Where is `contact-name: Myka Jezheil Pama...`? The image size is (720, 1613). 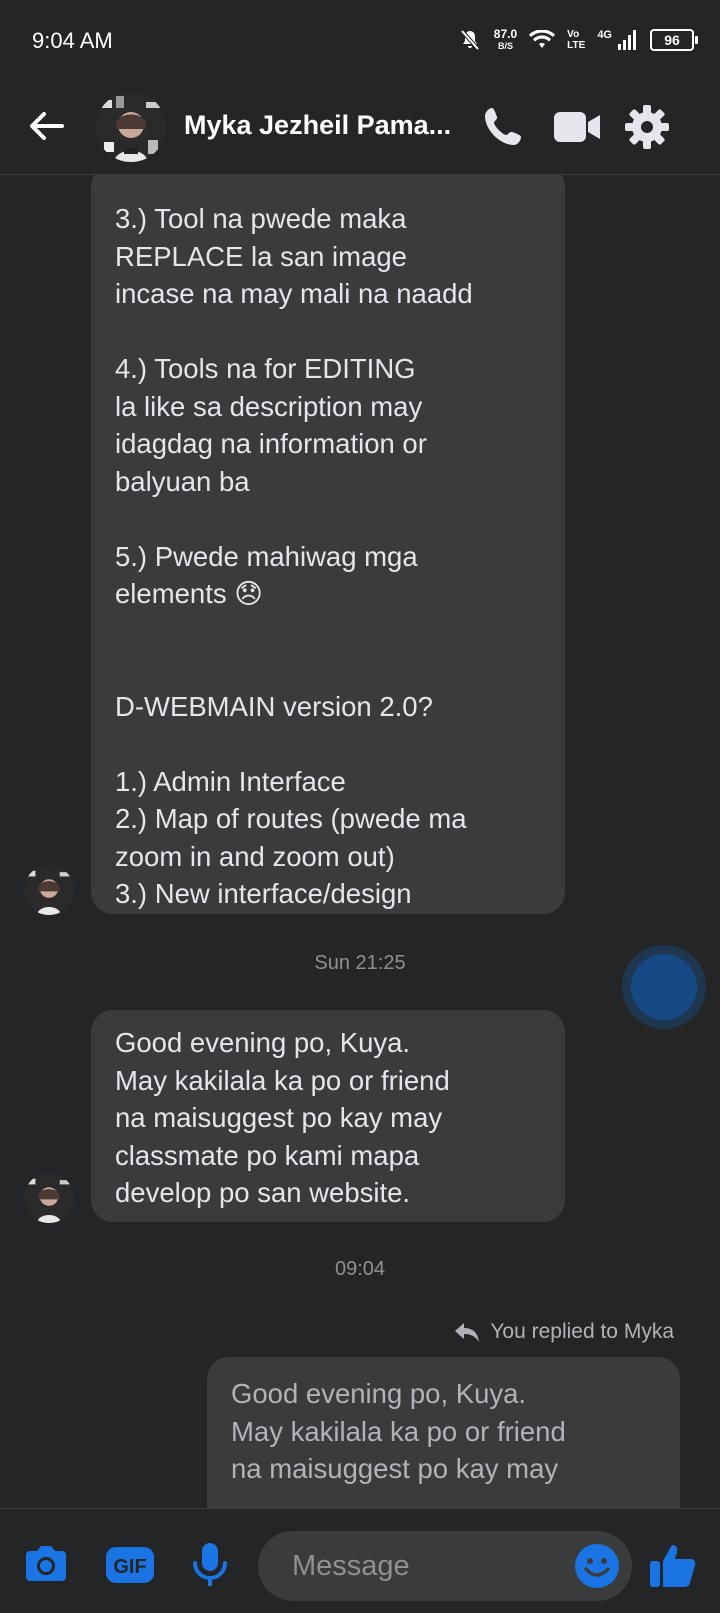
contact-name: Myka Jezheil Pama... is located at coordinates (334, 125).